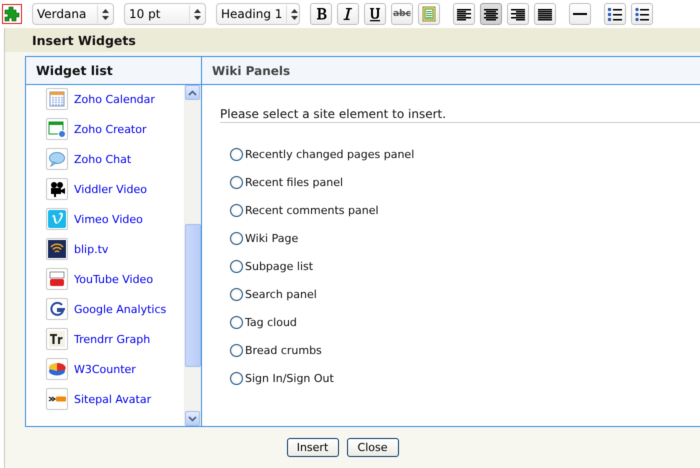 The image size is (700, 468). I want to click on font-family-select: Verdana, so click(73, 14).